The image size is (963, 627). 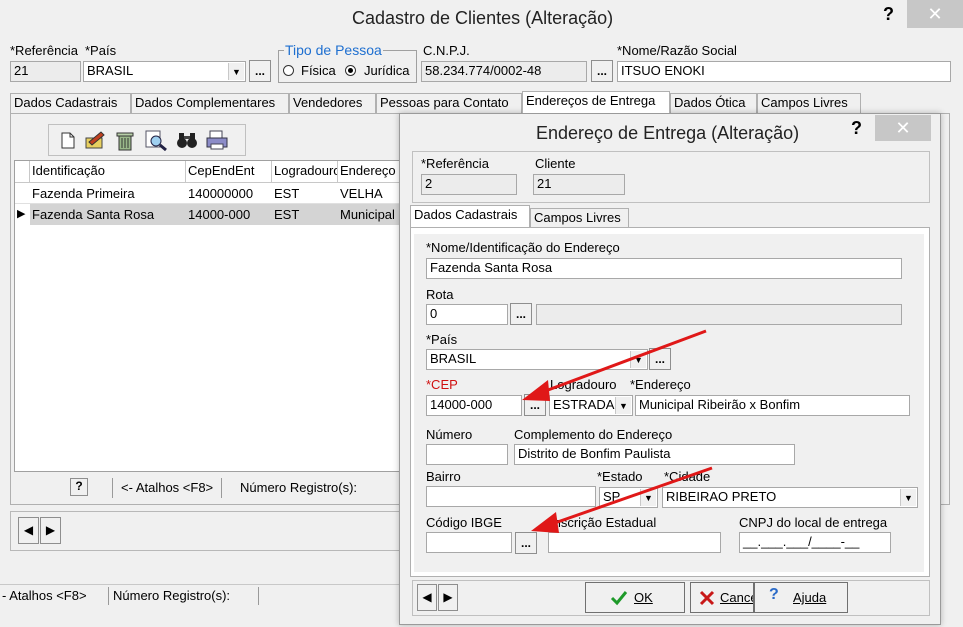 I want to click on tab-enderecos-entrega: Endereços de Entrega, so click(x=596, y=102).